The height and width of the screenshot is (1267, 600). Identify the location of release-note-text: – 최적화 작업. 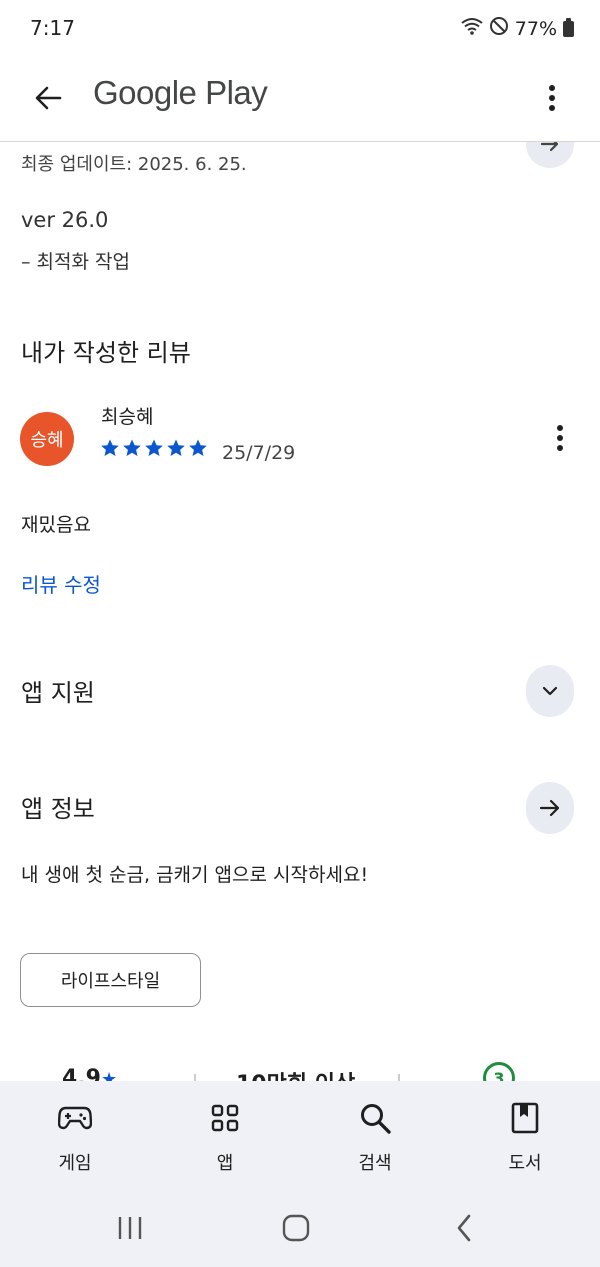
(75, 262).